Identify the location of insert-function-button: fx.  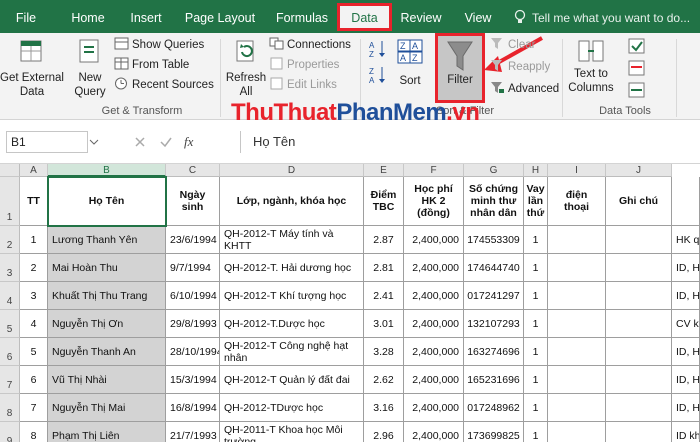
(188, 142).